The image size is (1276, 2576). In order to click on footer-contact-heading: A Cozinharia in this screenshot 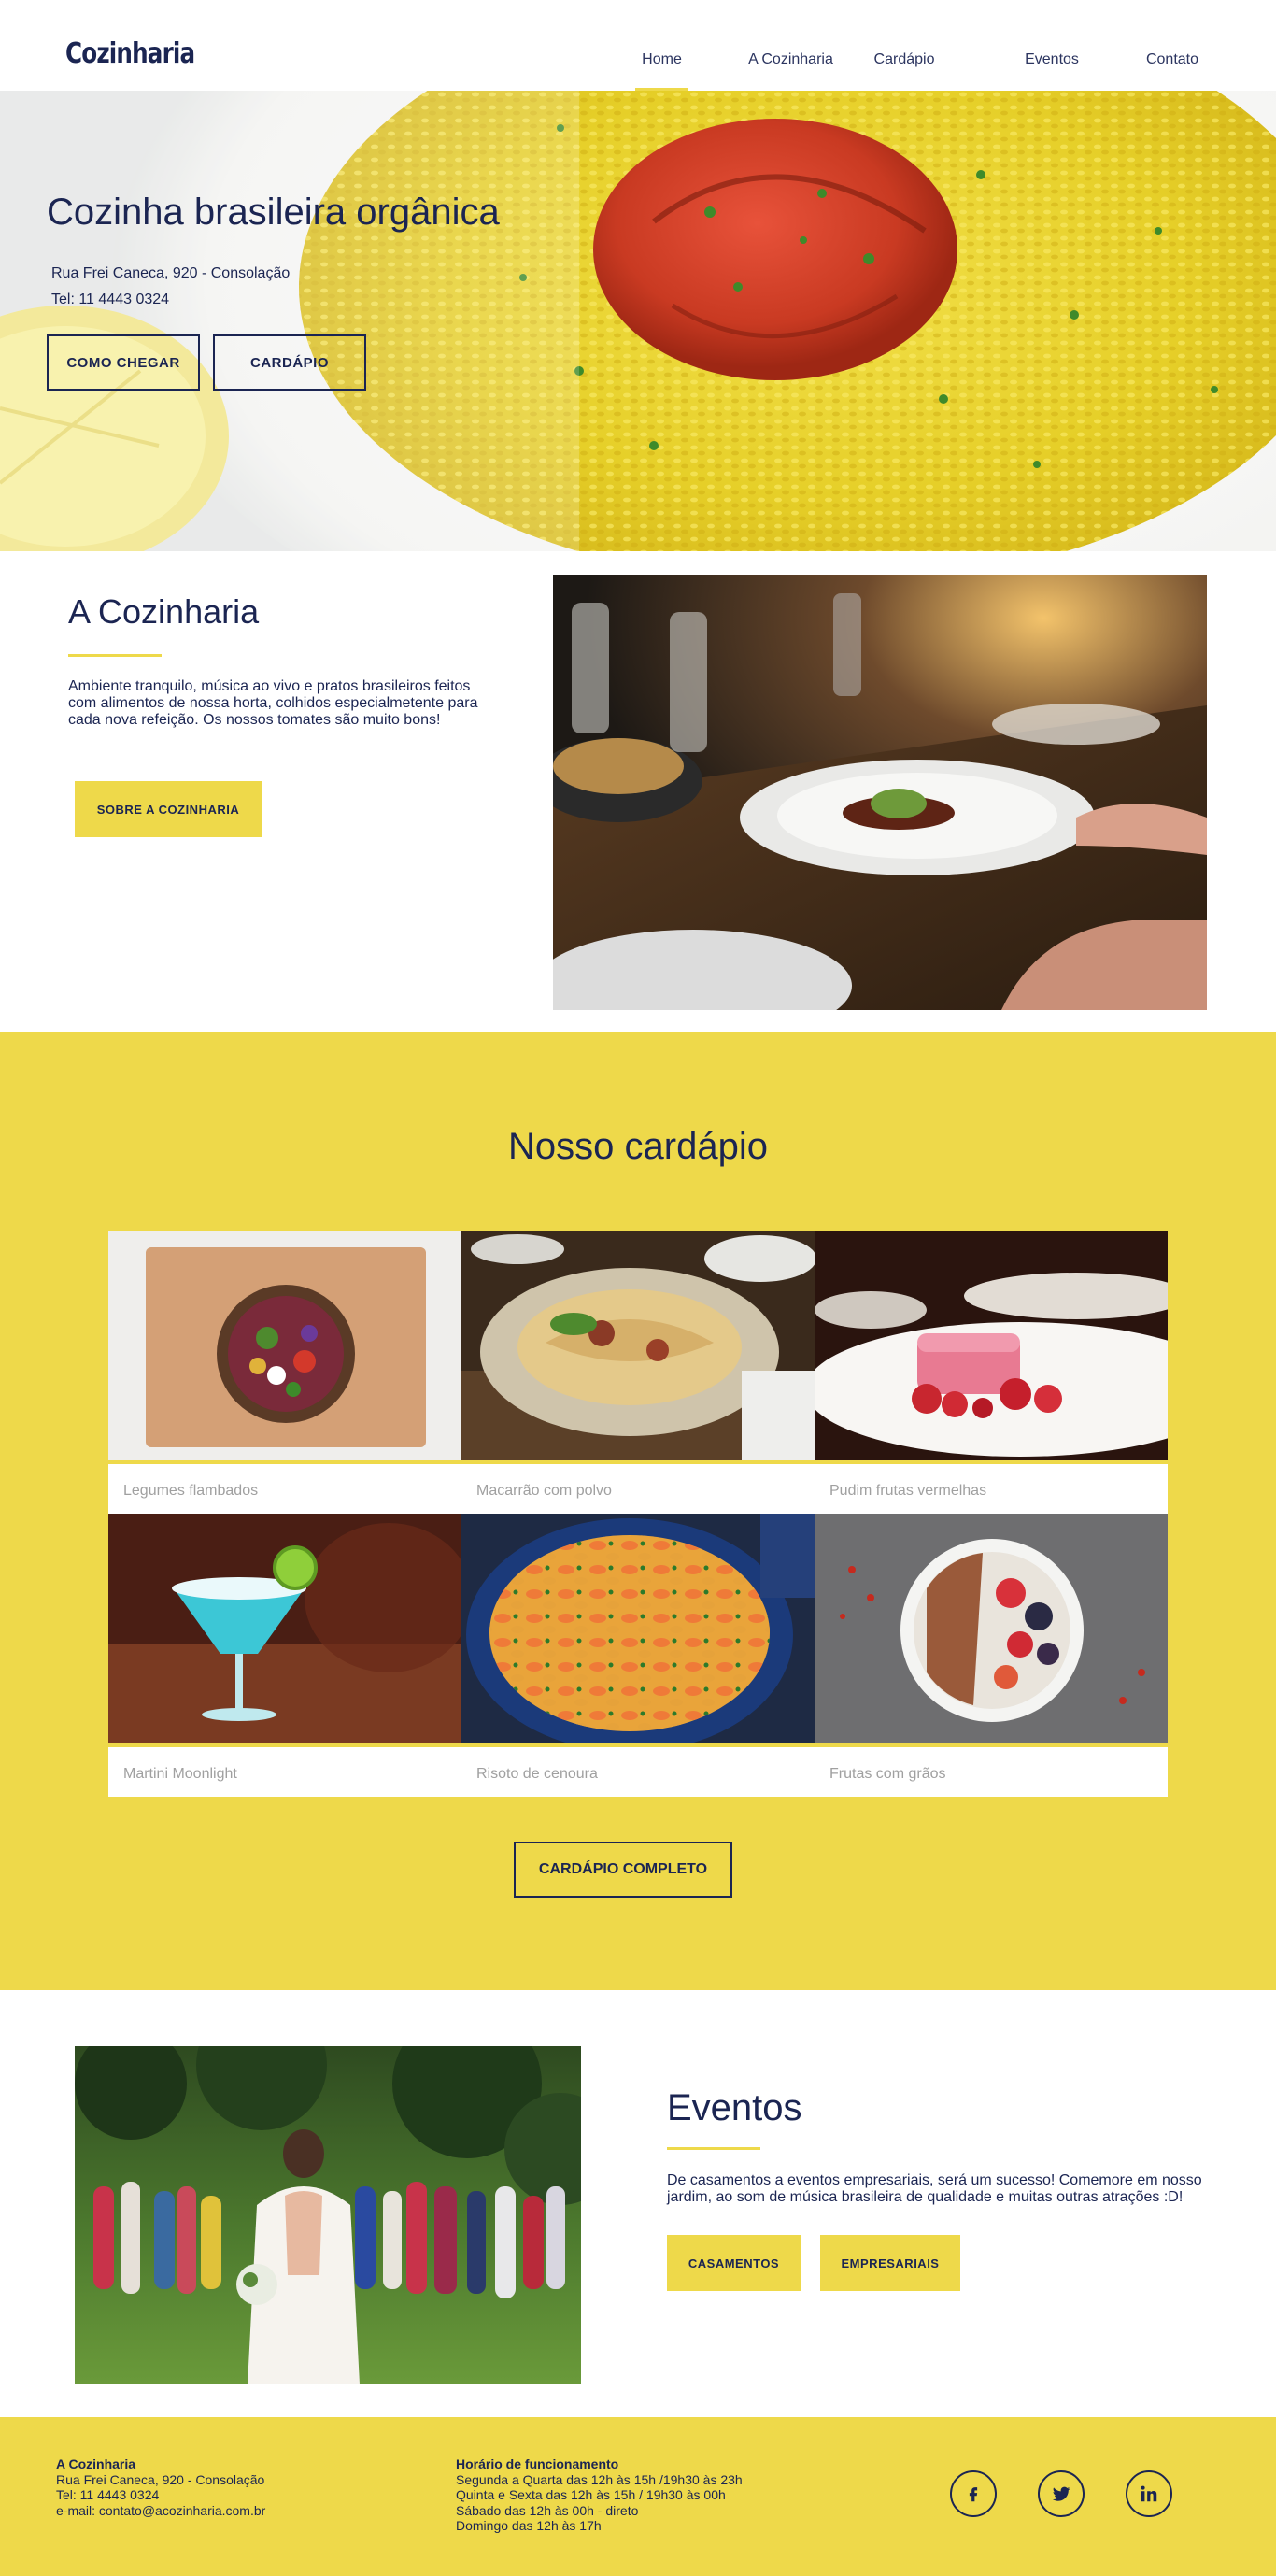, I will do `click(96, 2464)`.